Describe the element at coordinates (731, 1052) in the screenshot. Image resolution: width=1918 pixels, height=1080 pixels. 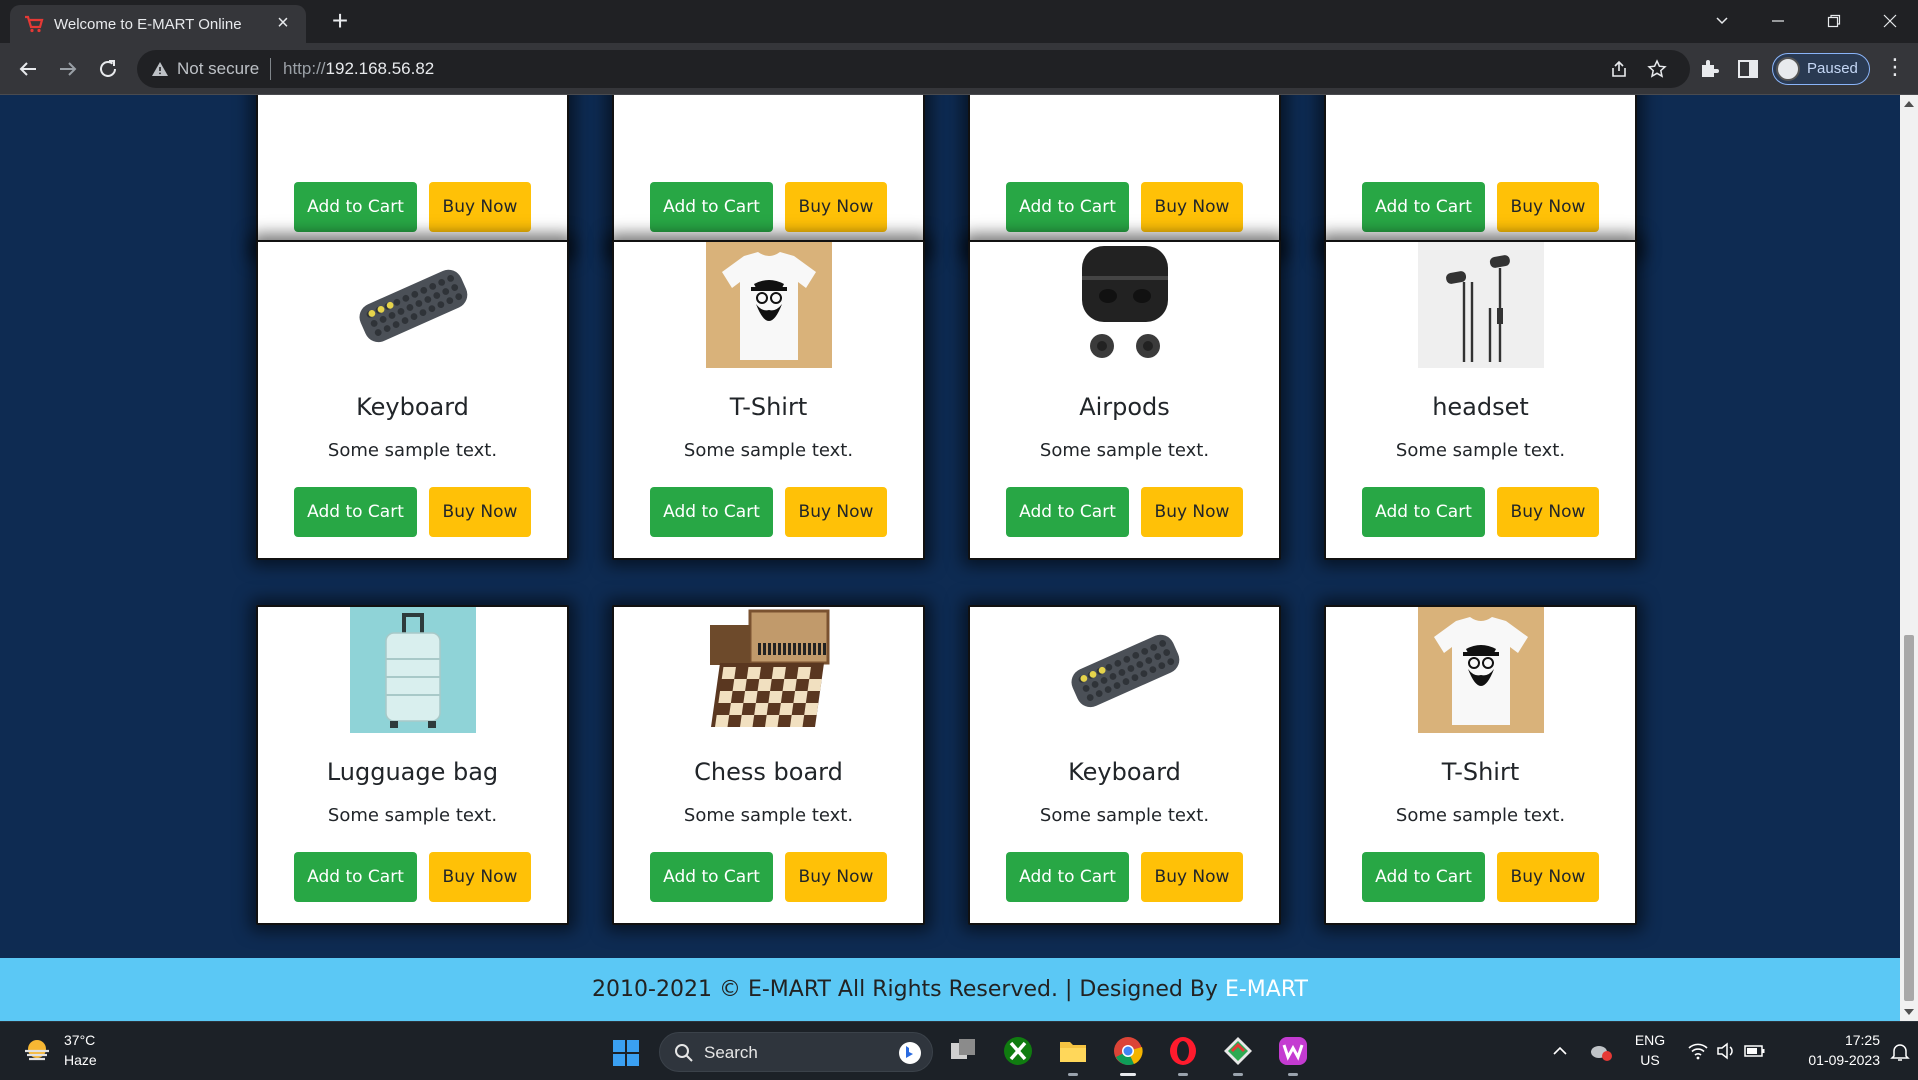
I see `search-label: Search` at that location.